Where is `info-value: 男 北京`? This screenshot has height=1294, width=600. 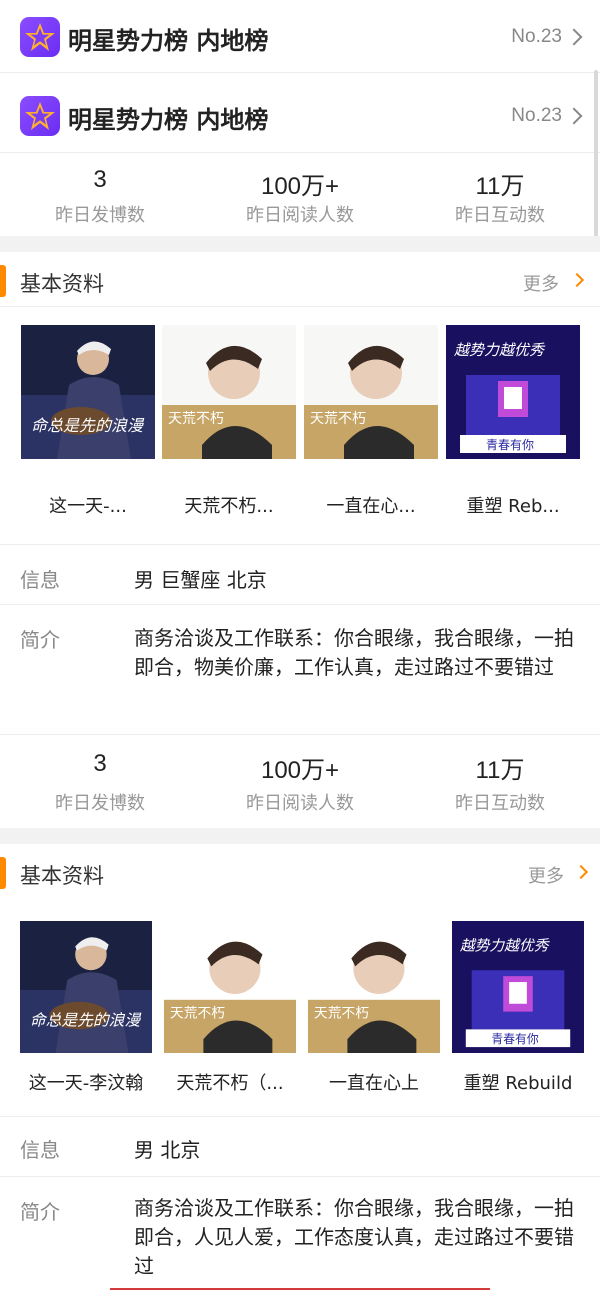
info-value: 男 北京 is located at coordinates (167, 1150).